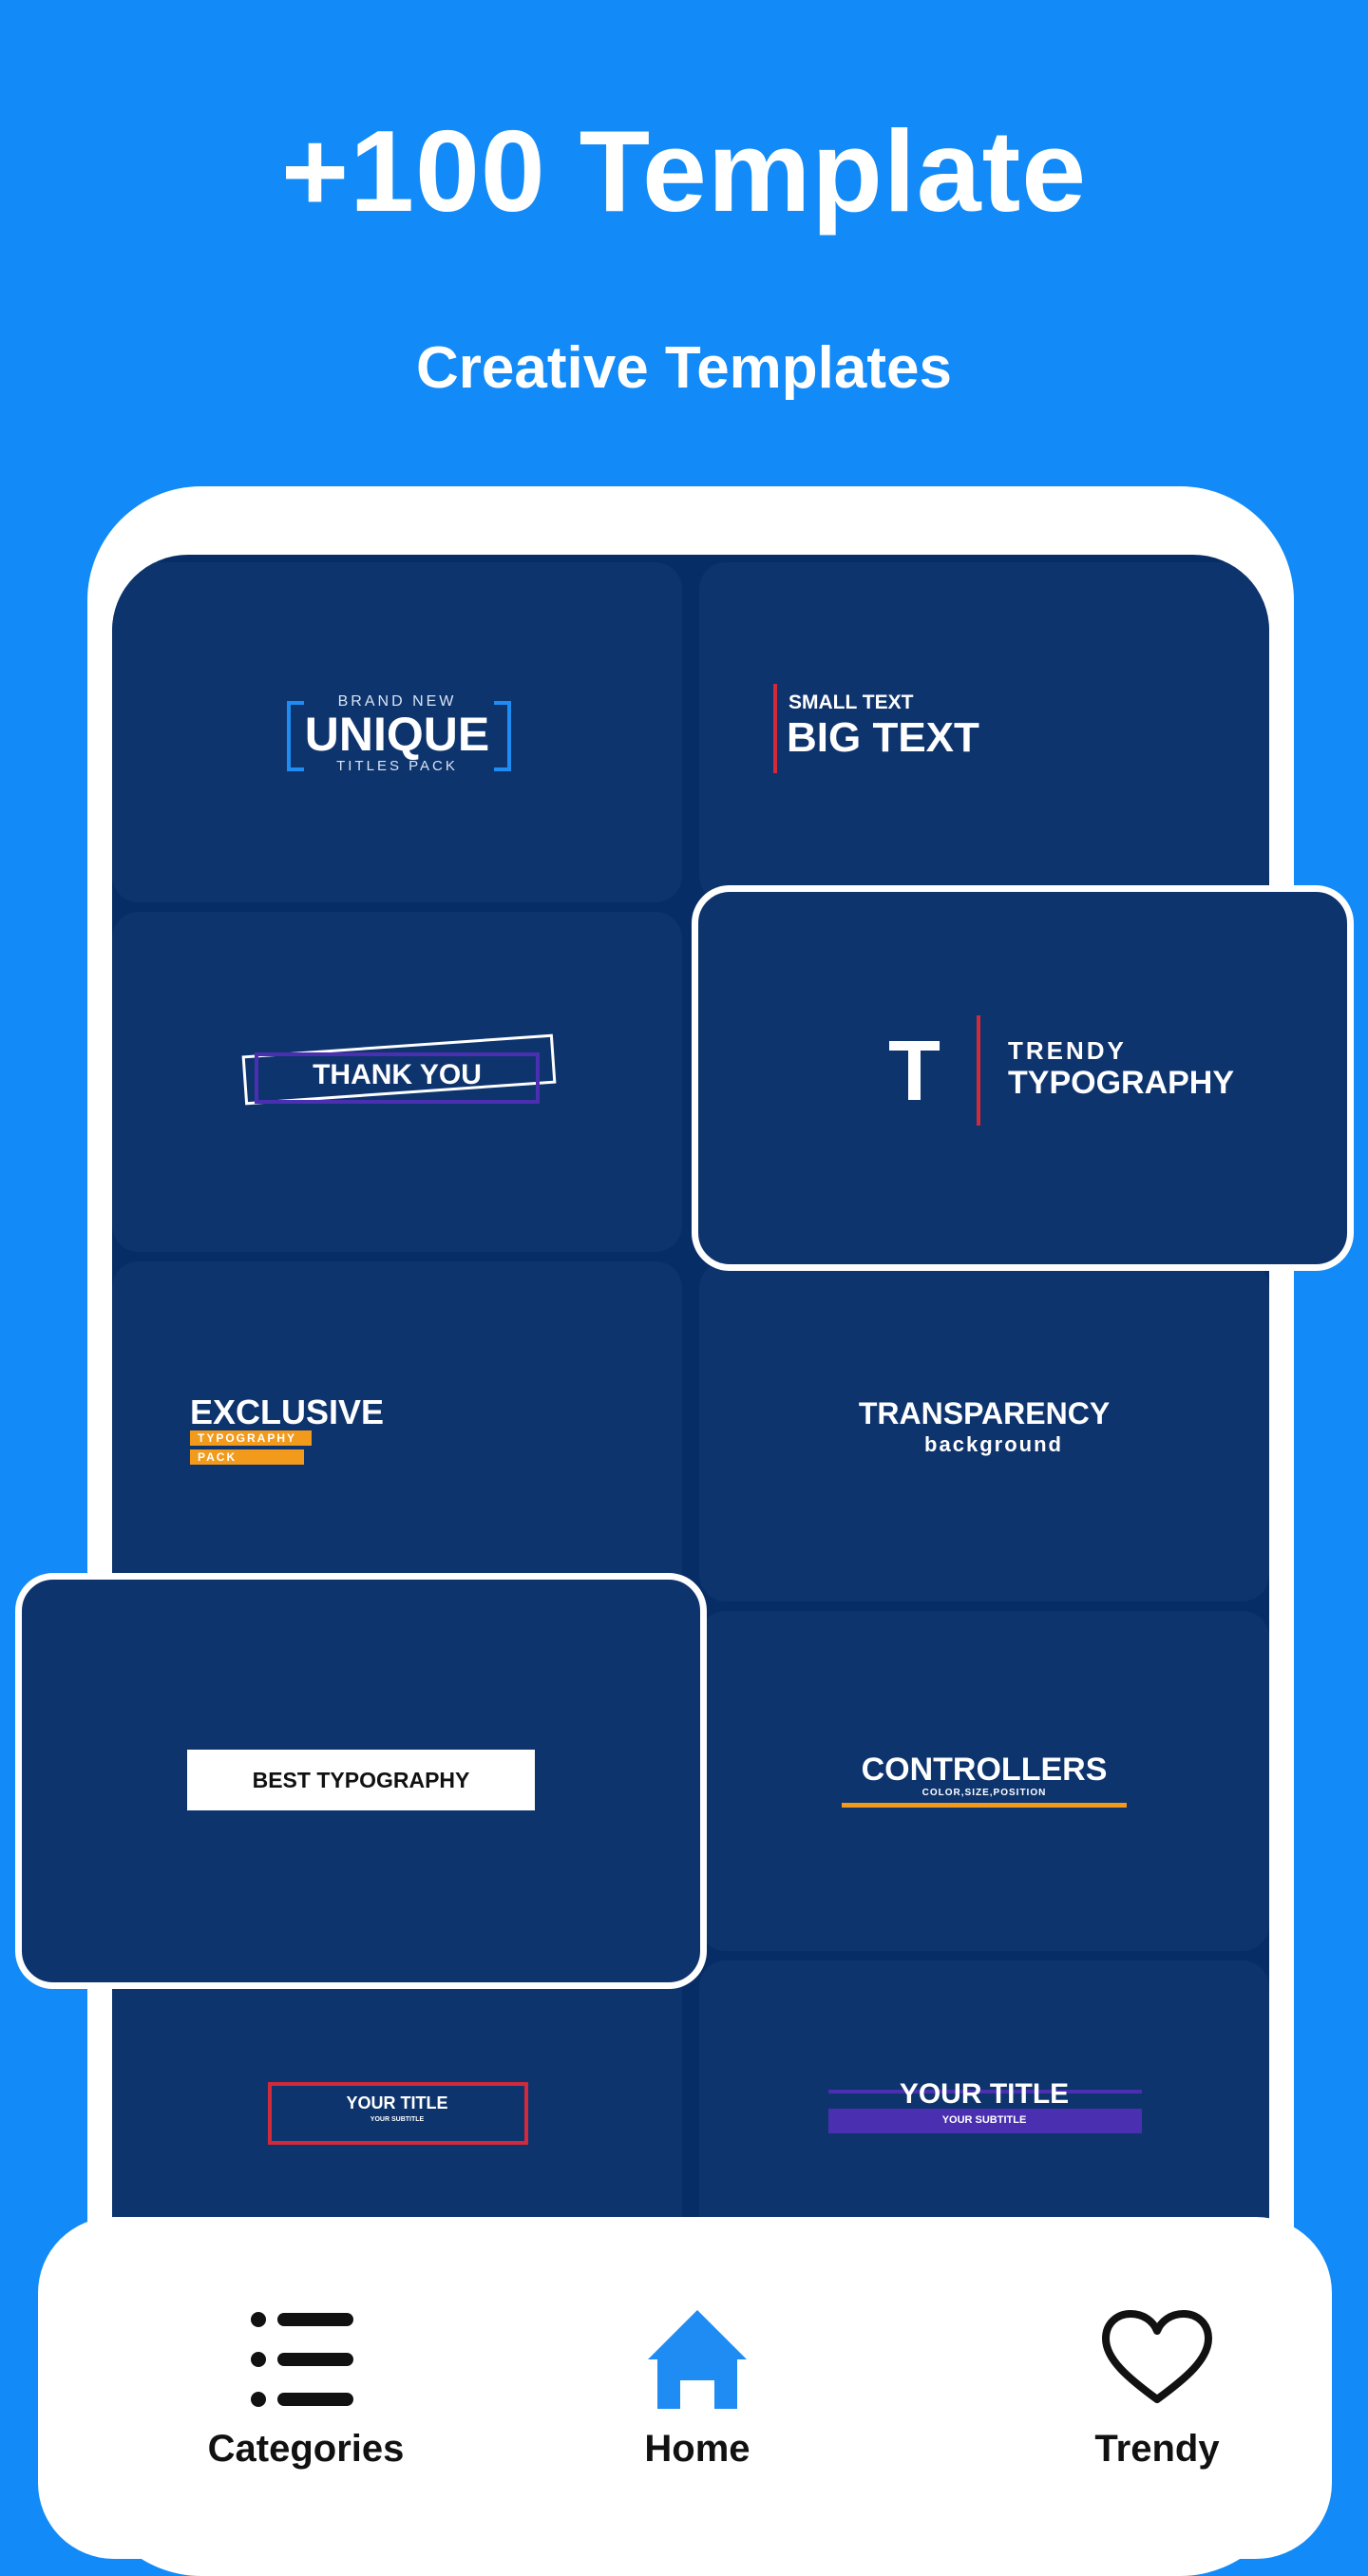  What do you see at coordinates (851, 702) in the screenshot?
I see `small-text-label: SMALL TEXT` at bounding box center [851, 702].